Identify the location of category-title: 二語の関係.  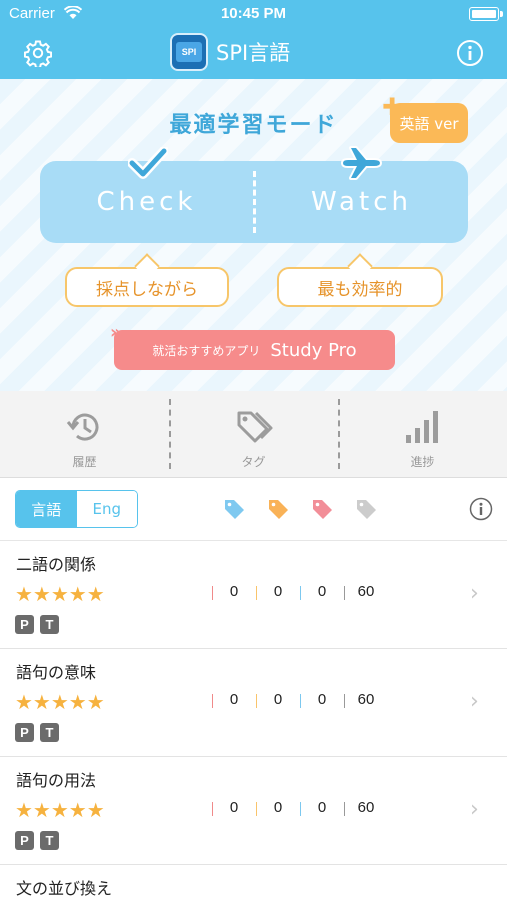
(56, 564).